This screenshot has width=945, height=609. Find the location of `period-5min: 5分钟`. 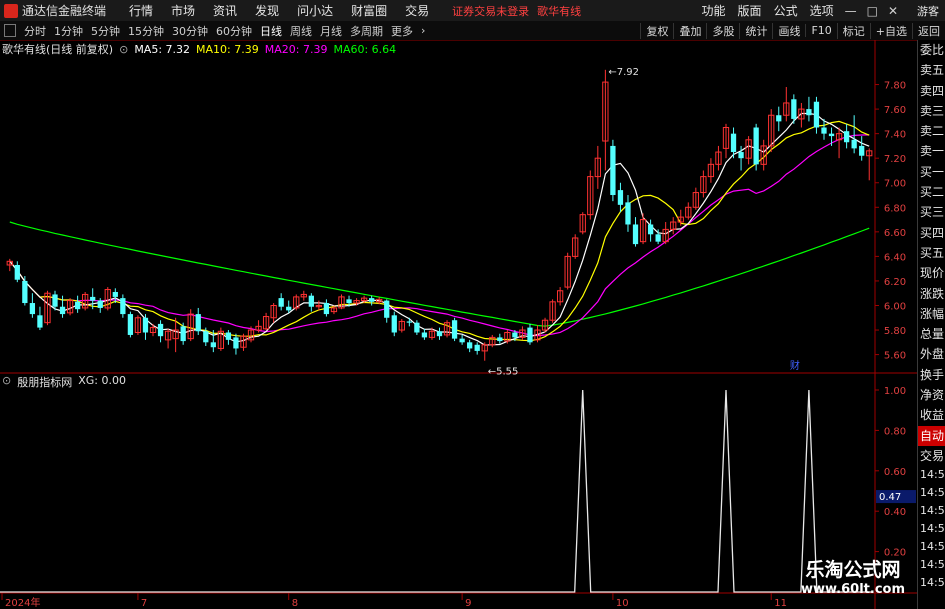

period-5min: 5分钟 is located at coordinates (105, 31).